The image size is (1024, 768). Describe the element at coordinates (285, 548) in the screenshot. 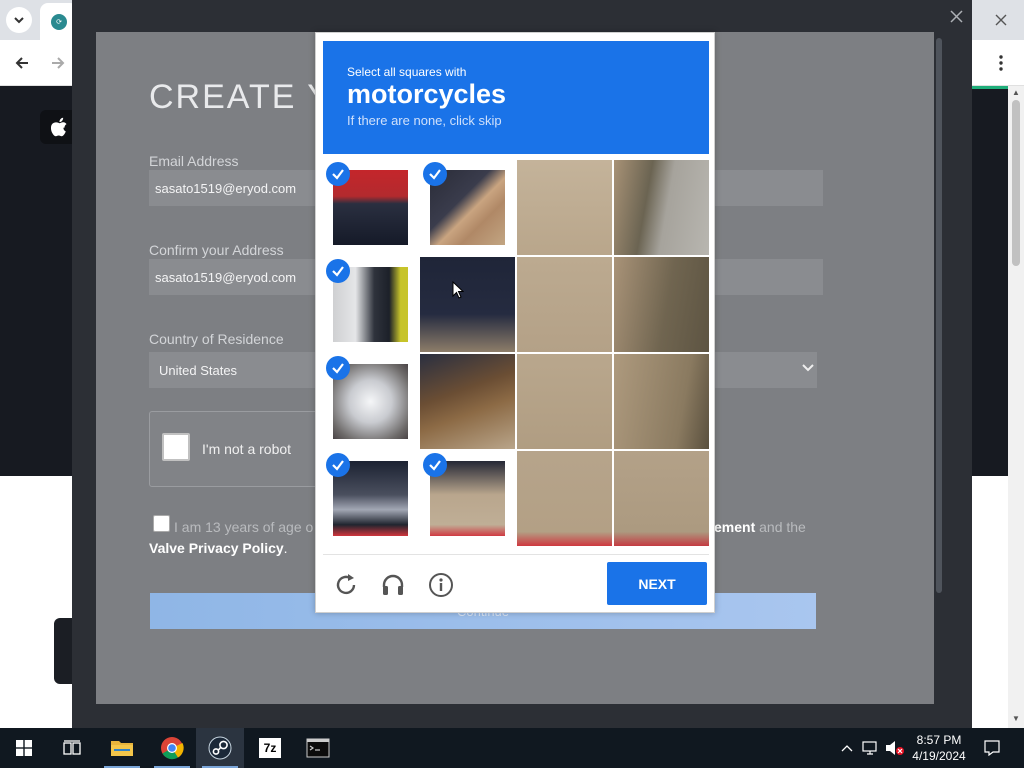

I see `privacy-suffix: .` at that location.